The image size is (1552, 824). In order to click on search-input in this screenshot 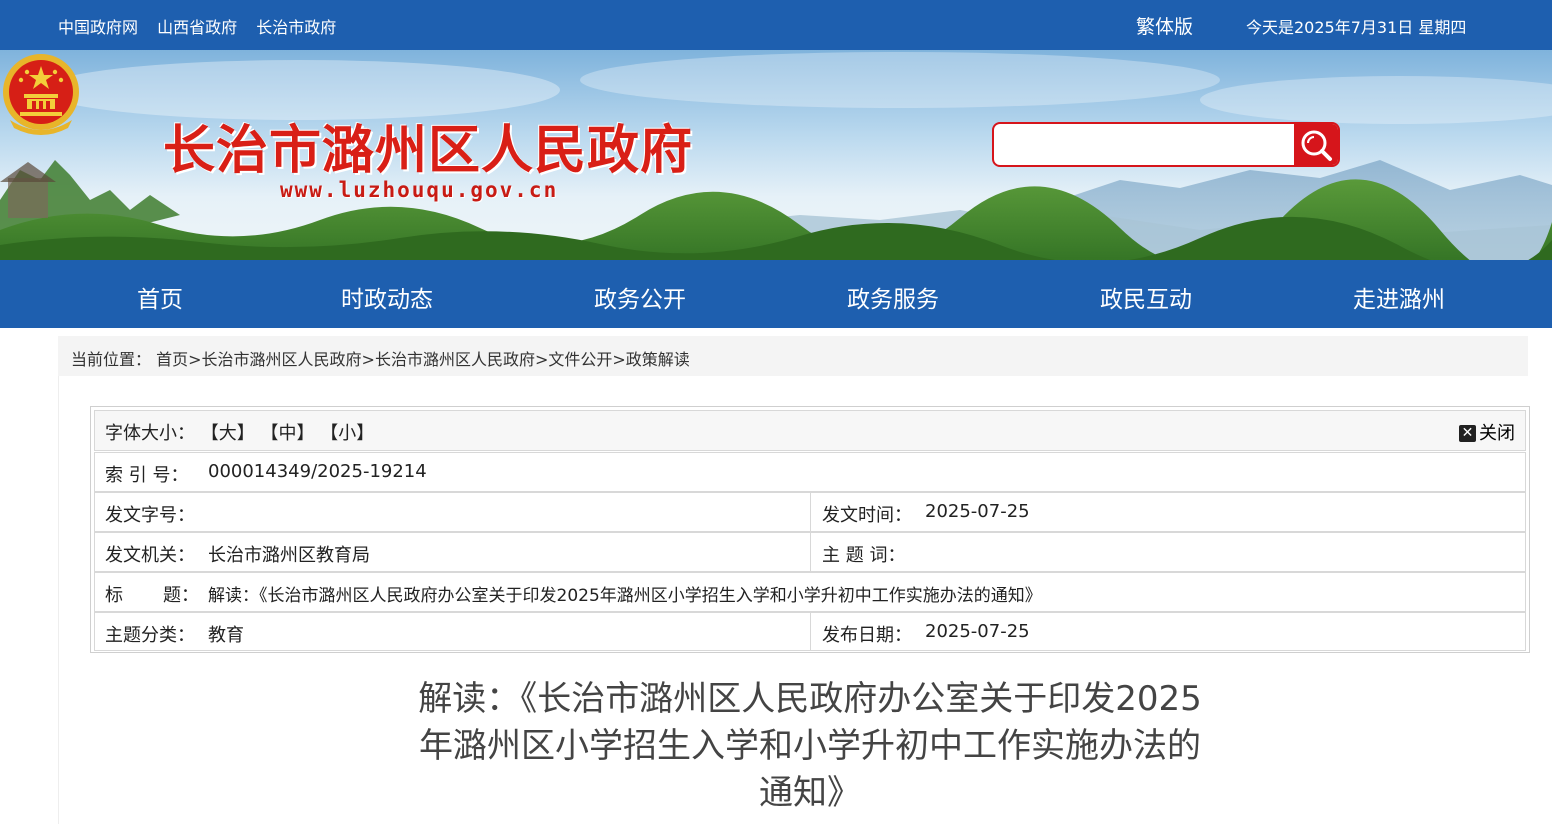, I will do `click(1144, 144)`.